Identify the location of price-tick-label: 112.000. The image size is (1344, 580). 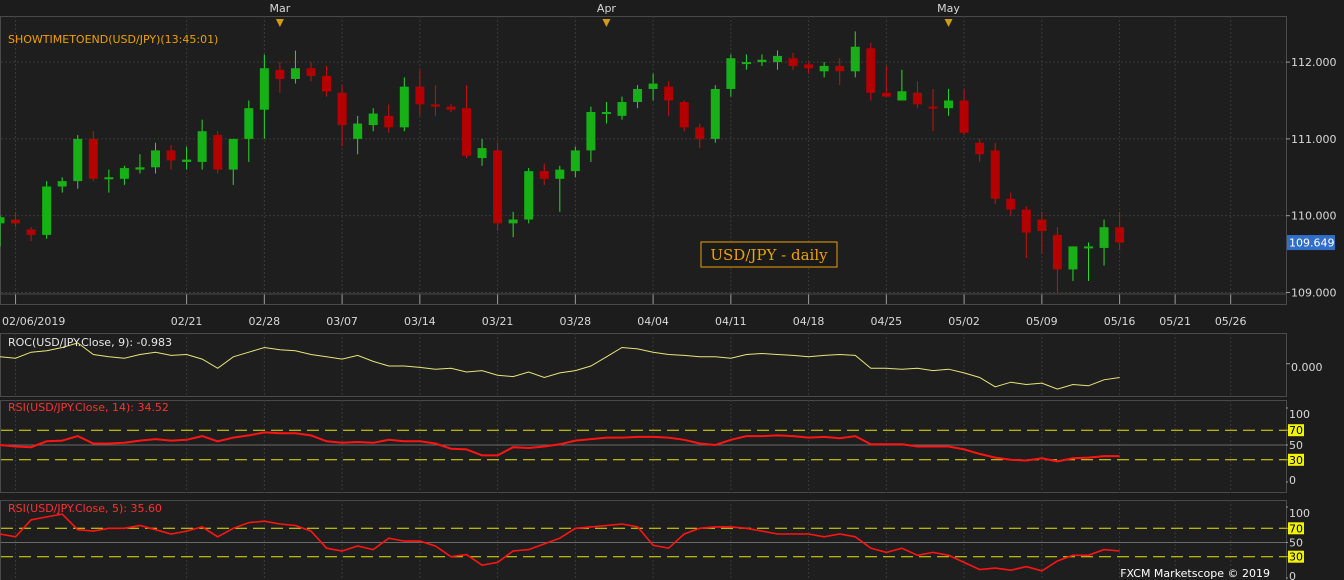
(1314, 62).